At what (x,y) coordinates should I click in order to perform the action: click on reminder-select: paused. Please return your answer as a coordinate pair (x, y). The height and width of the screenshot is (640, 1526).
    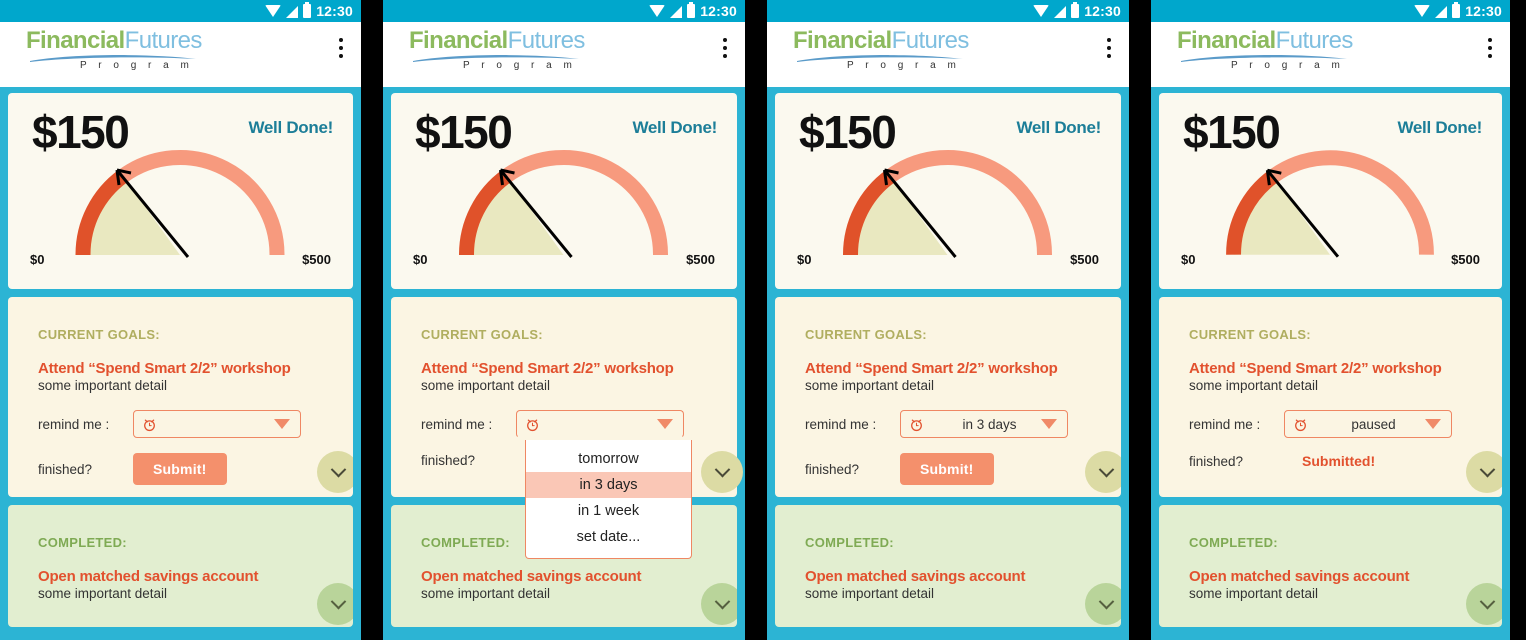
    Looking at the image, I should click on (1368, 424).